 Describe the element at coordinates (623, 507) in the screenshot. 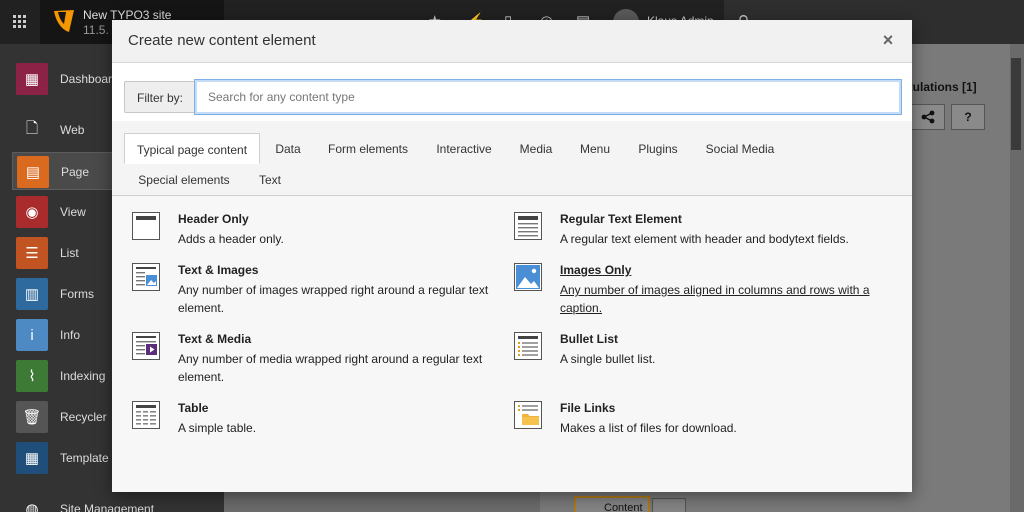

I see `add-content-label: Content` at that location.